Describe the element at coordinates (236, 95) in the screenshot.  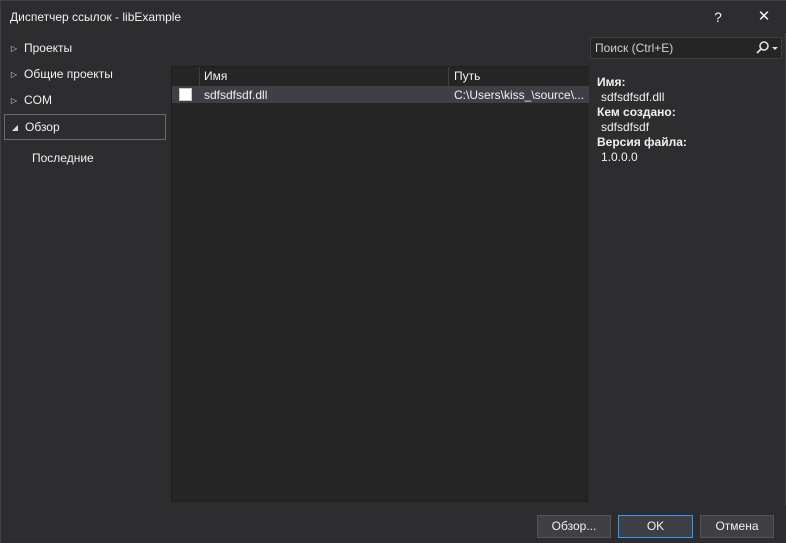
I see `row-name: sdfsdfsdf.dll` at that location.